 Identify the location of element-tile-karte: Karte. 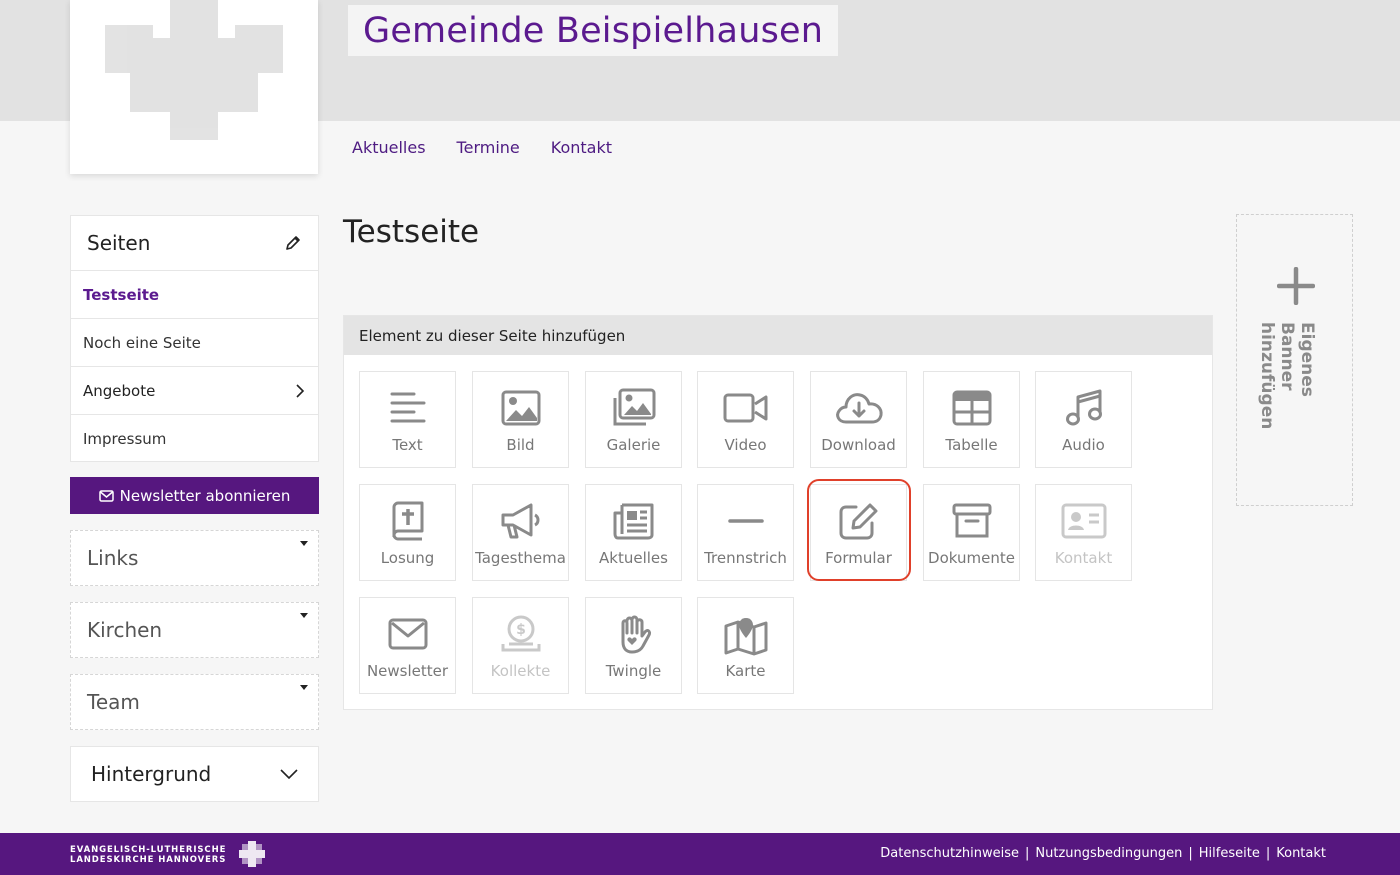
(745, 645).